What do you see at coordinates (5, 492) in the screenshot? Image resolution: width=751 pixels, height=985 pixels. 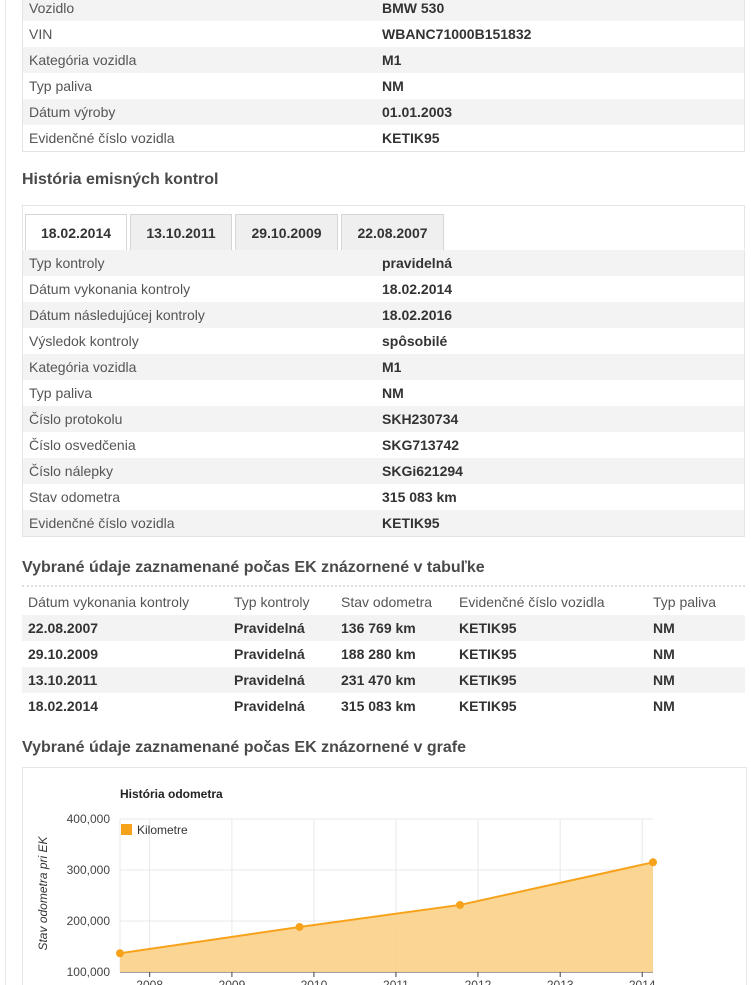 I see `page-border` at bounding box center [5, 492].